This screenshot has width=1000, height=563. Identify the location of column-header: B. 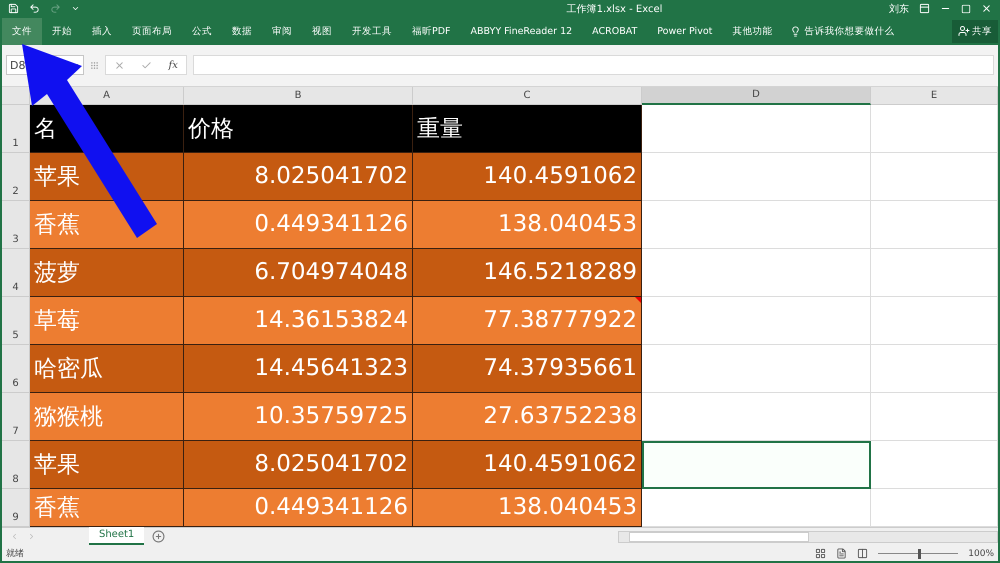
(298, 95).